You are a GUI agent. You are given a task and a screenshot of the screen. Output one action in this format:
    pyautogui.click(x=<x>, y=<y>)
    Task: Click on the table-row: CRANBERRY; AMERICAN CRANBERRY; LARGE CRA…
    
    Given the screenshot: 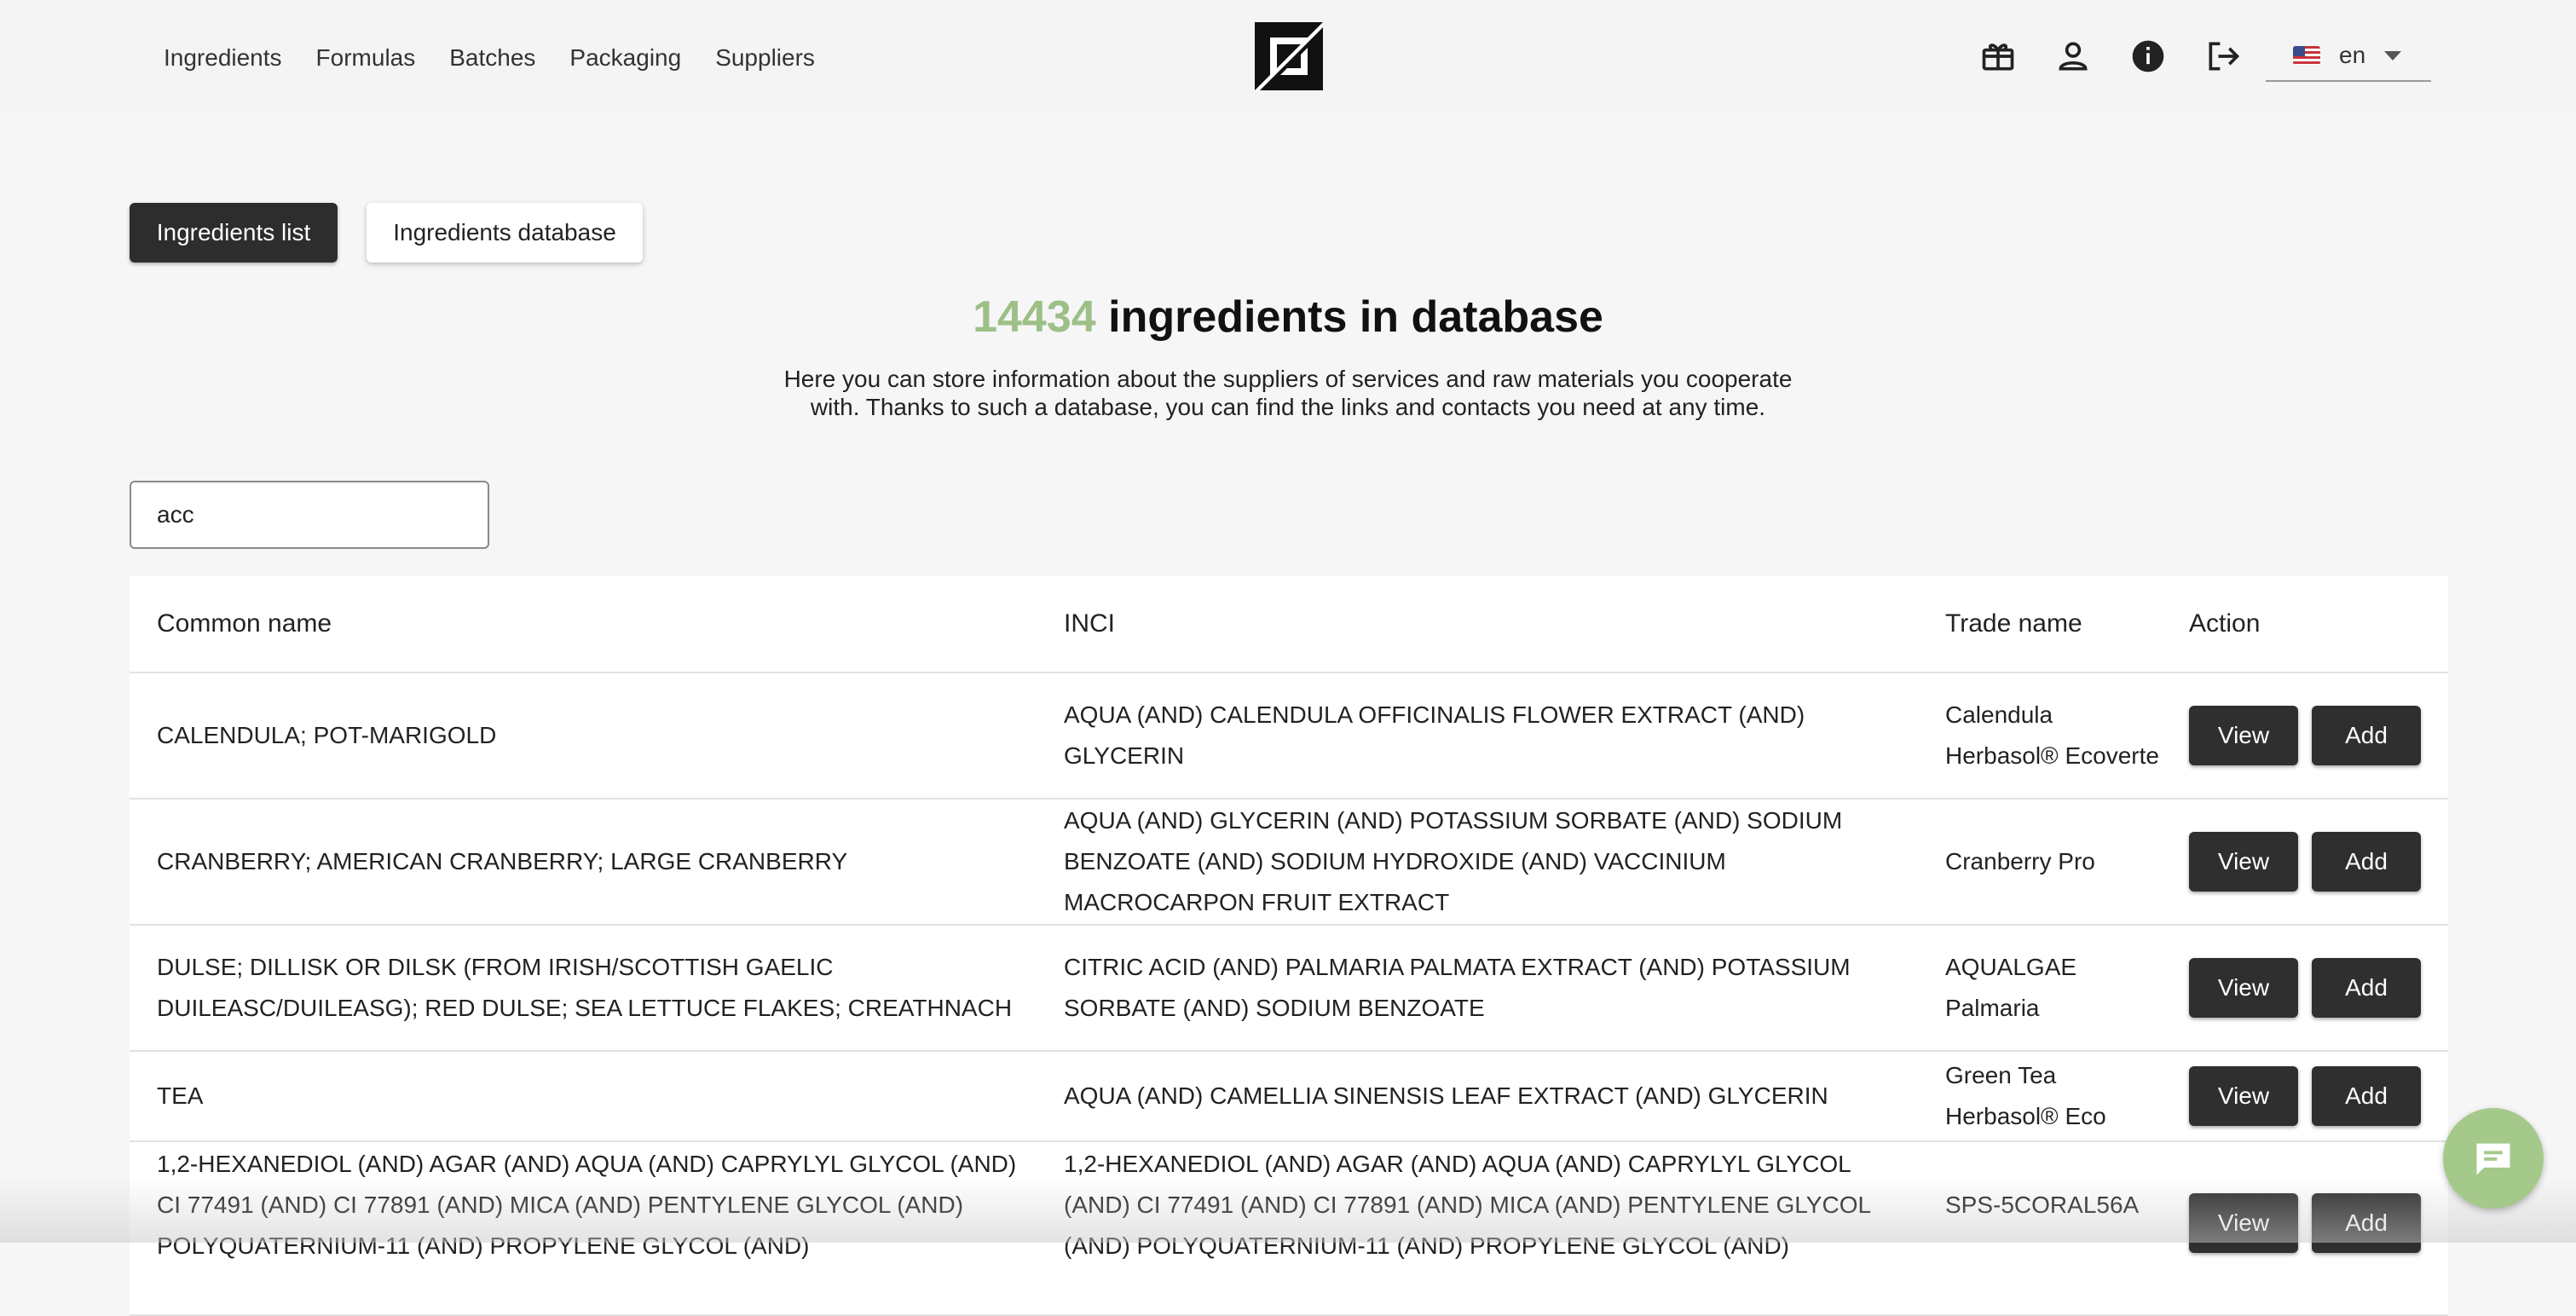 What is the action you would take?
    pyautogui.click(x=1289, y=863)
    